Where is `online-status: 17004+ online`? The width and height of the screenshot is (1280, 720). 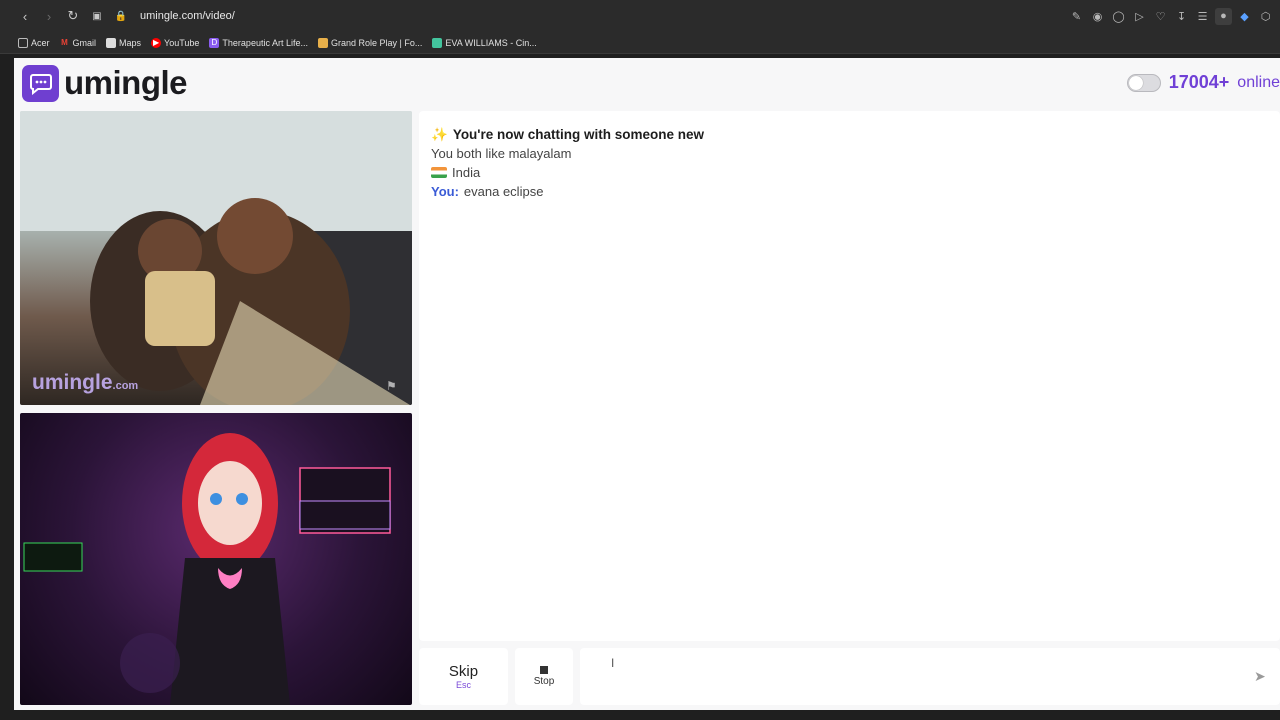
online-status: 17004+ online is located at coordinates (1203, 82).